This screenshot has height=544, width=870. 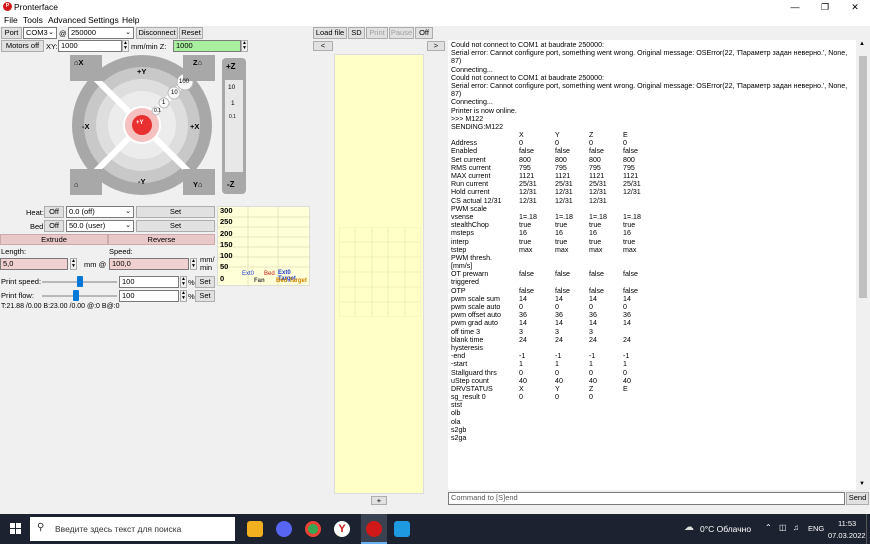 What do you see at coordinates (313, 529) in the screenshot?
I see `chrome-icon` at bounding box center [313, 529].